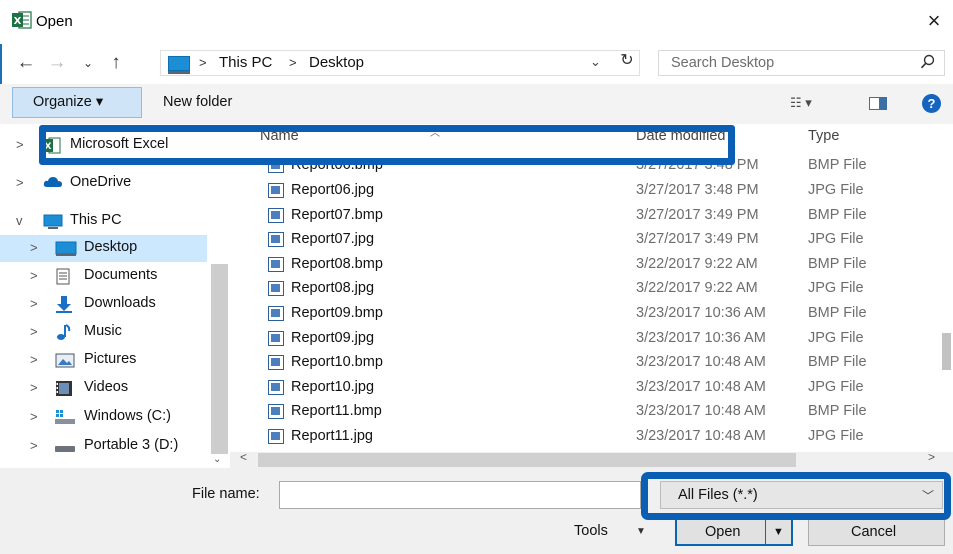 The width and height of the screenshot is (953, 554). Describe the element at coordinates (103, 446) in the screenshot. I see `nav-item-portable-d: > Portable 3 (D:)` at that location.